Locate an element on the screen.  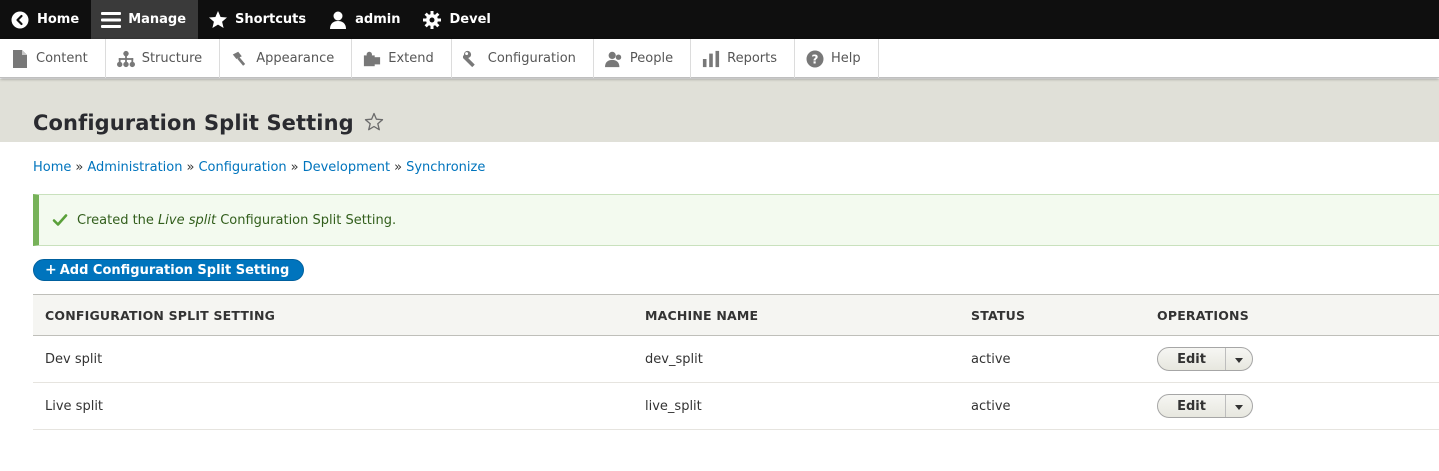
cell-machine-name: live_split is located at coordinates (796, 406).